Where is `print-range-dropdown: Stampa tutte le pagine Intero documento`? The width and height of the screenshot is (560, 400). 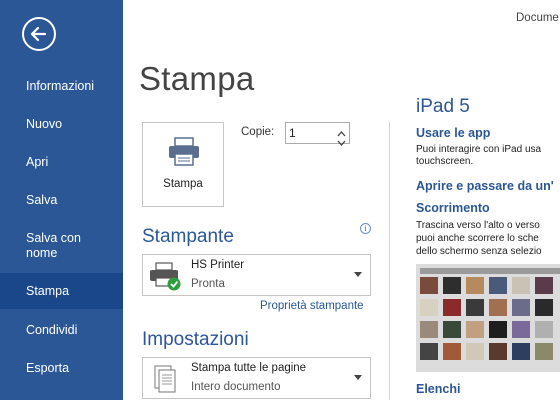
print-range-dropdown: Stampa tutte le pagine Intero documento is located at coordinates (256, 378).